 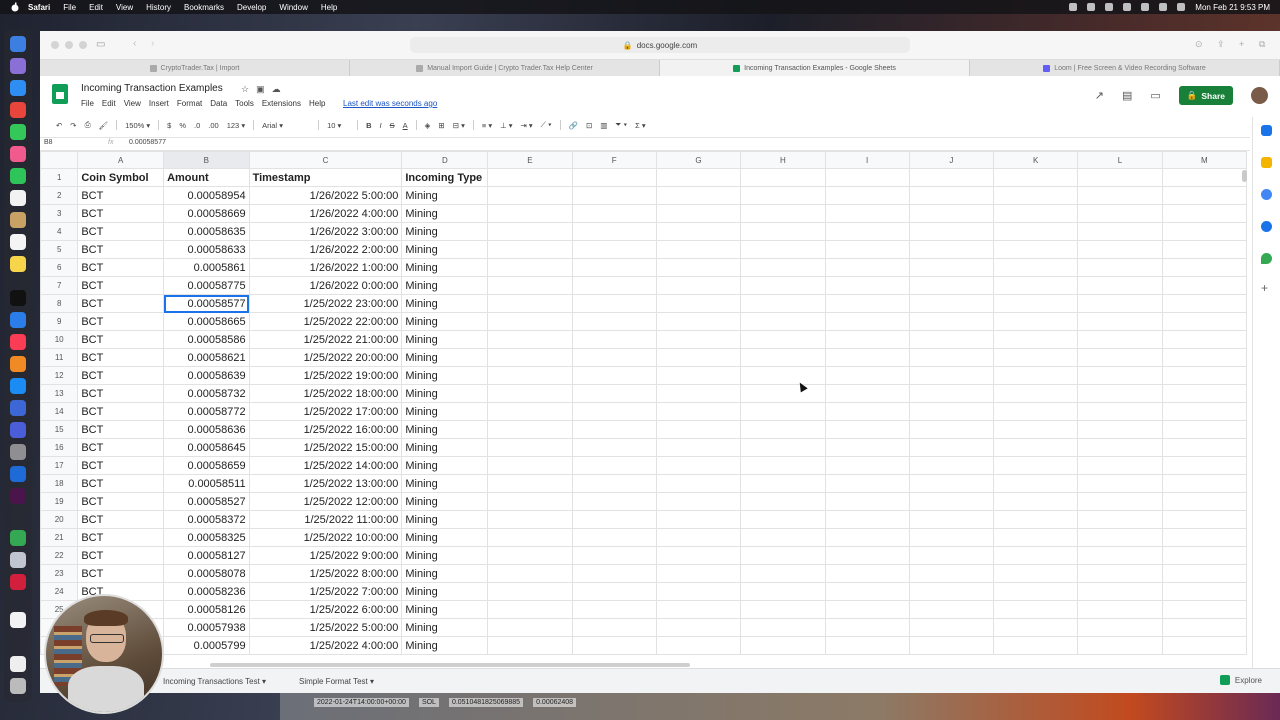 I want to click on sheets-menu-edit: Edit, so click(x=109, y=103).